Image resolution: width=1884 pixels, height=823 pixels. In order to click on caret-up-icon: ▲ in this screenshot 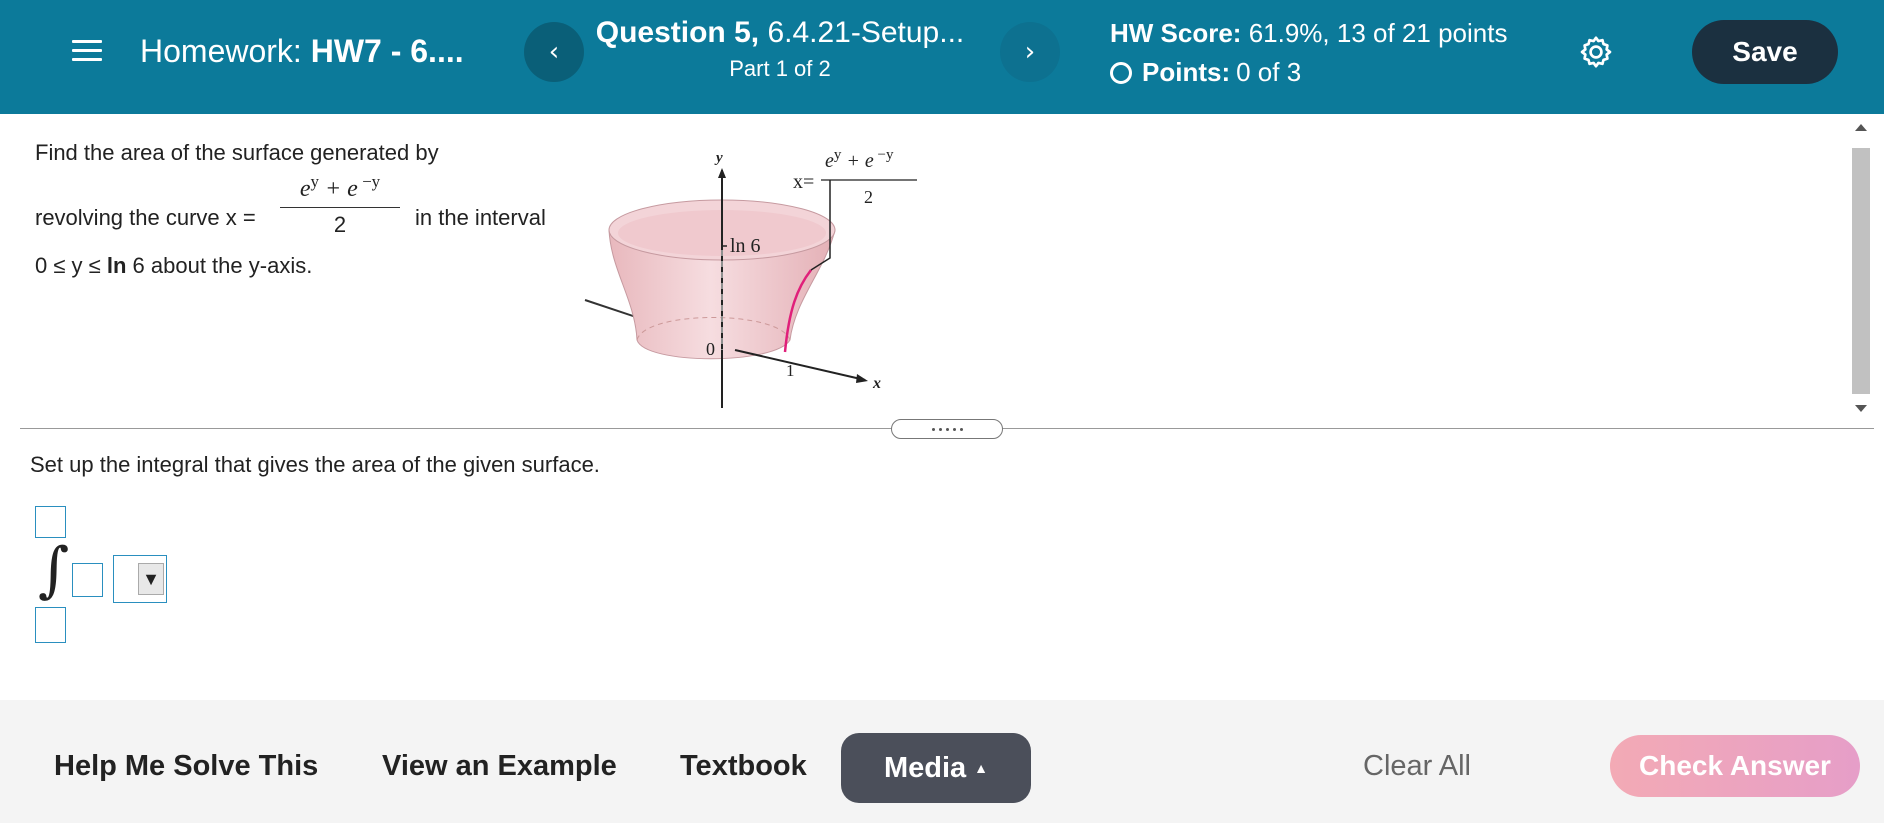, I will do `click(981, 768)`.